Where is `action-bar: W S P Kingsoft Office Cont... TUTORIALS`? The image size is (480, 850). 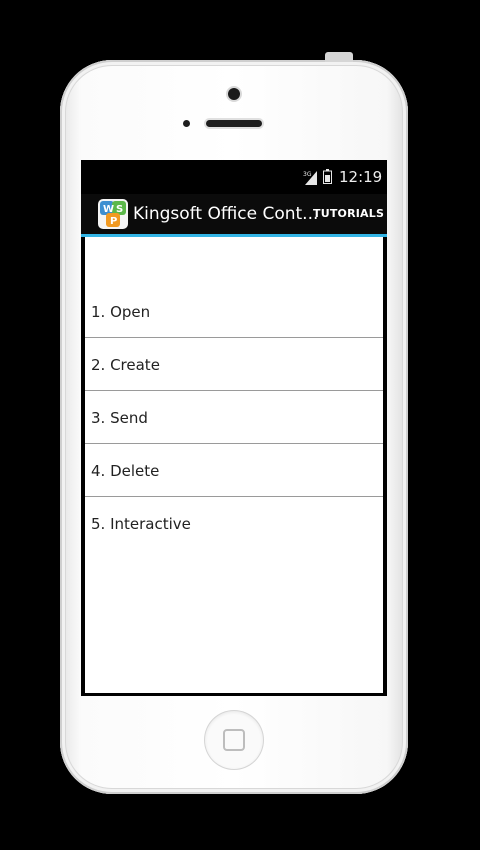 action-bar: W S P Kingsoft Office Cont... TUTORIALS is located at coordinates (234, 215).